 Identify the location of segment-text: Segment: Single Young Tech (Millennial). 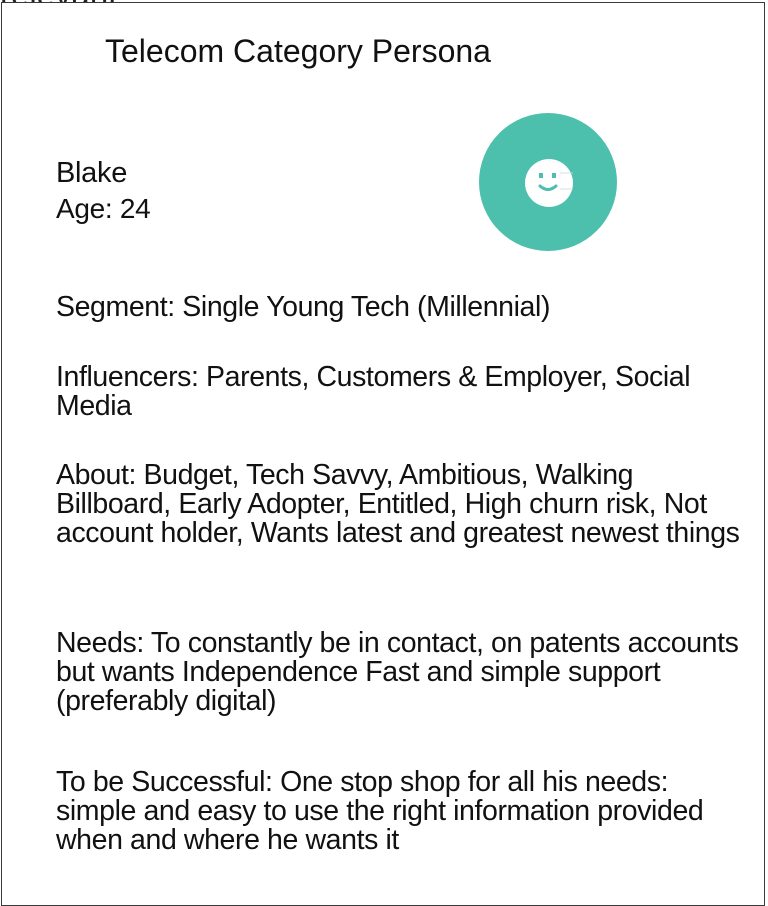
(303, 307).